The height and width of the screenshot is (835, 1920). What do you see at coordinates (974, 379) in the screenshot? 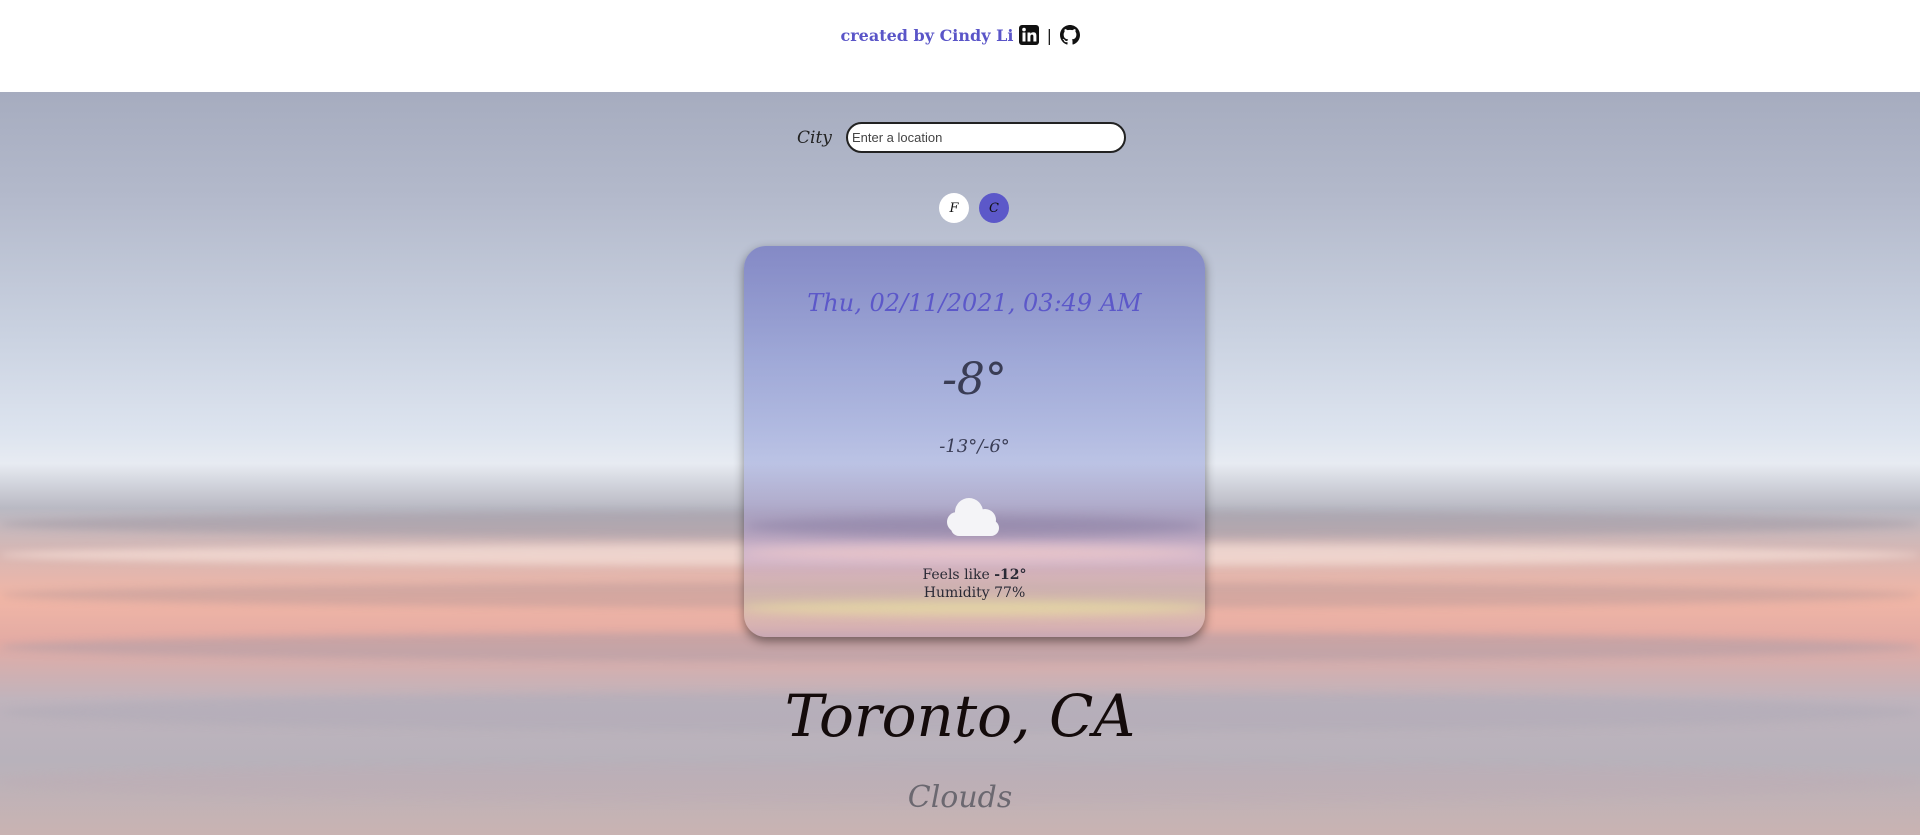
I see `current-temperature: -8°` at bounding box center [974, 379].